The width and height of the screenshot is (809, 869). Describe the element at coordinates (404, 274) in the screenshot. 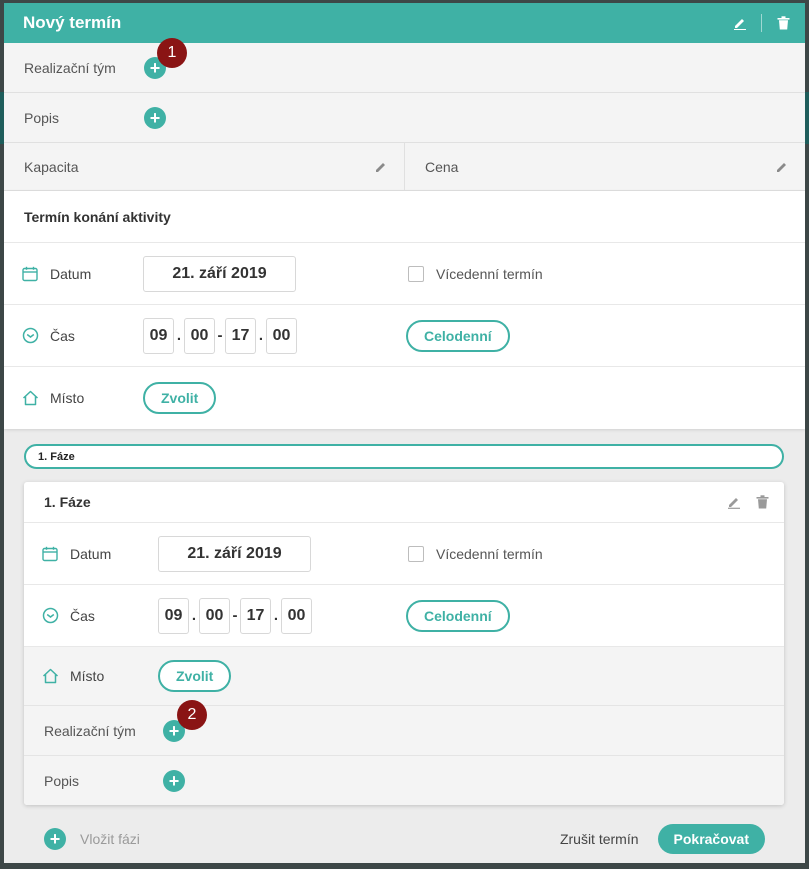

I see `activity-date-row: Datum 21. září 2019 Vícedenní termín` at that location.